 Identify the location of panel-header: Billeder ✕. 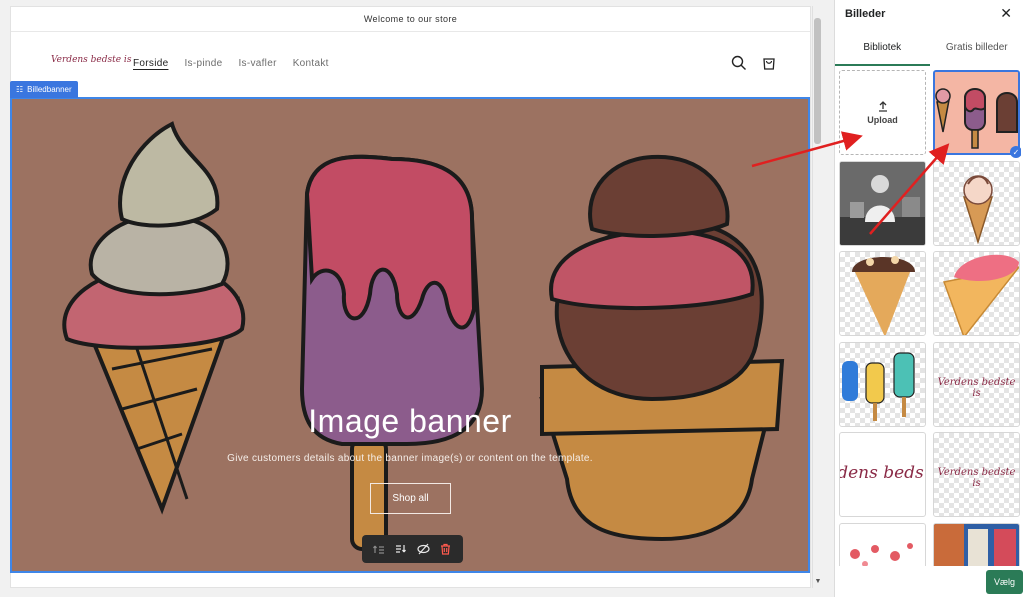
(929, 13).